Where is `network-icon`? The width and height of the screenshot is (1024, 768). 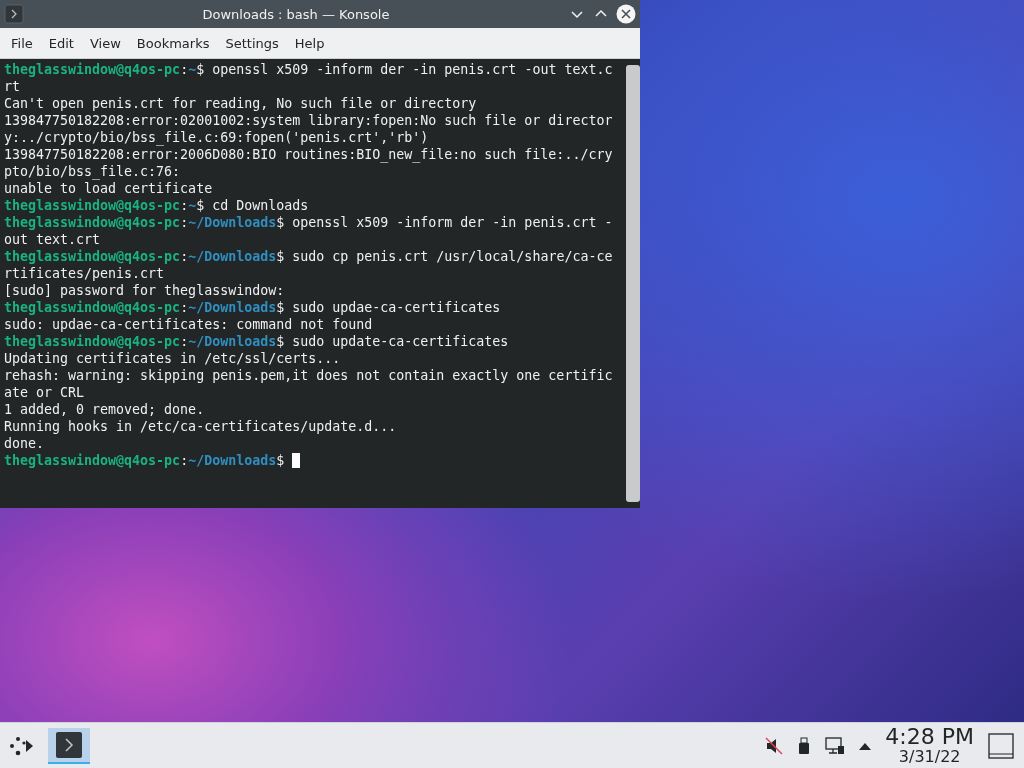 network-icon is located at coordinates (835, 745).